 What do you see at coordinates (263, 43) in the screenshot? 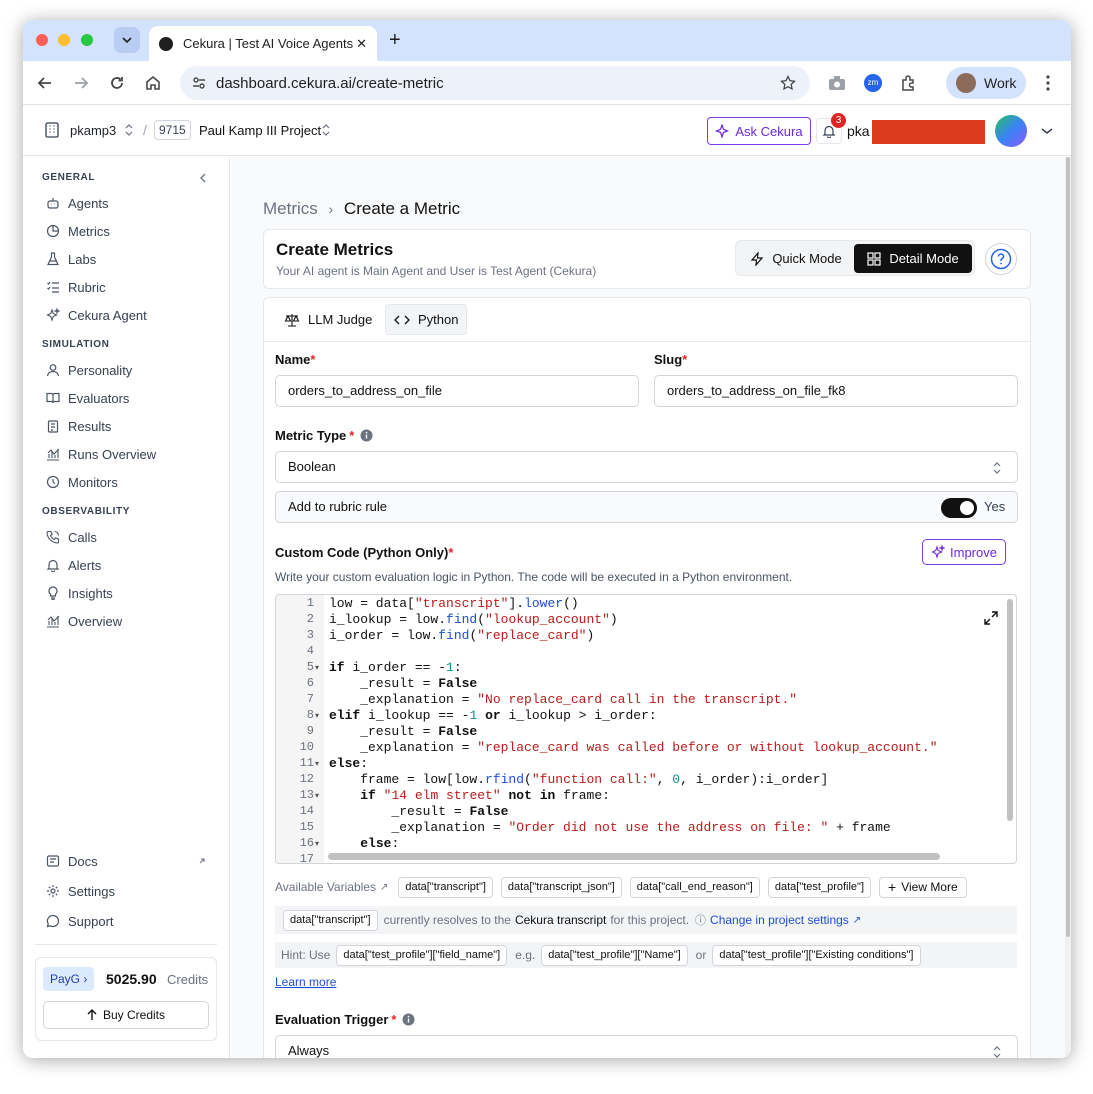
I see `browser-tab: Cekura | Test AI Voice Agents ✕` at bounding box center [263, 43].